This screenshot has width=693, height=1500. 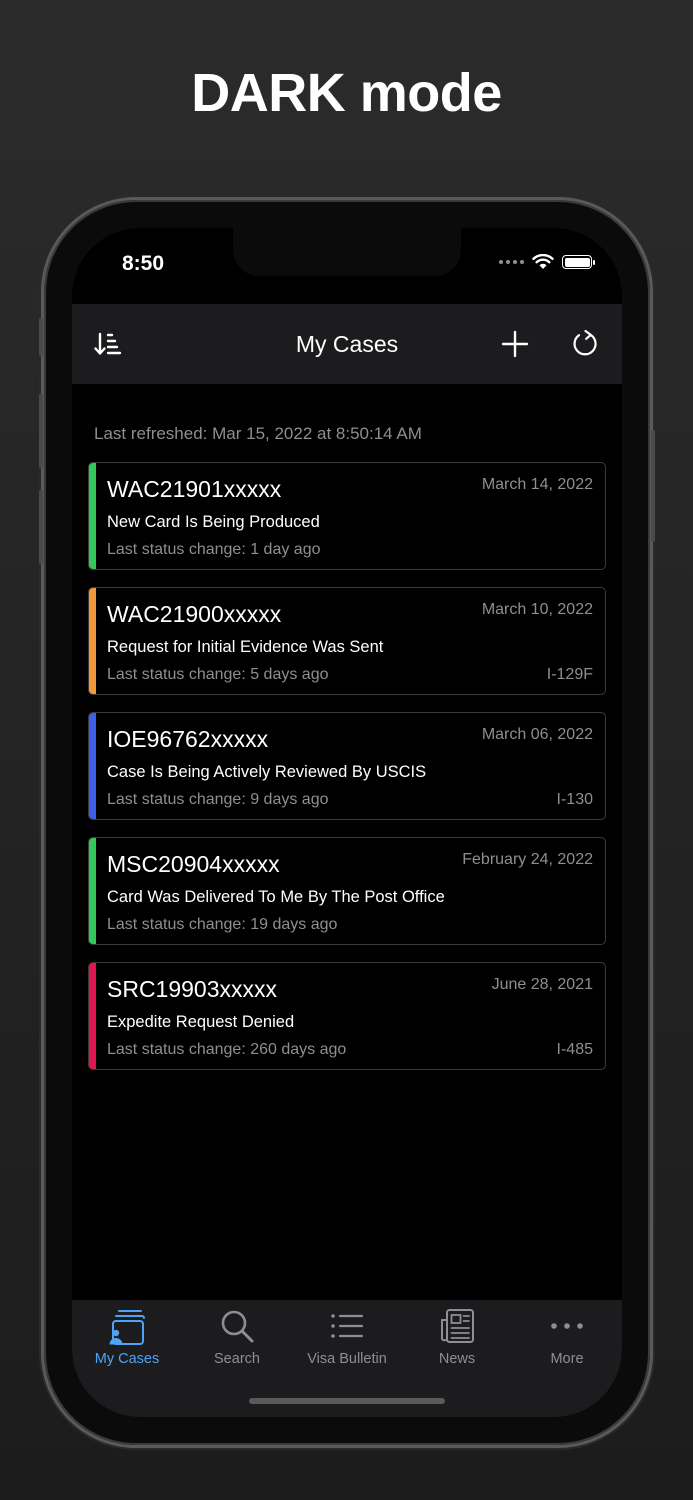 I want to click on home-indicator, so click(x=347, y=1401).